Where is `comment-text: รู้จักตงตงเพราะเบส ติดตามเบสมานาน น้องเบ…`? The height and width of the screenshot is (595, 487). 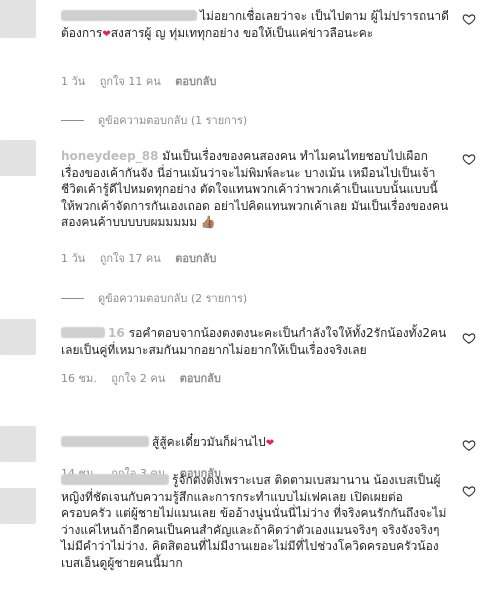 comment-text: รู้จักตงตงเพราะเบส ติดตามเบสมานาน น้องเบ… is located at coordinates (254, 521).